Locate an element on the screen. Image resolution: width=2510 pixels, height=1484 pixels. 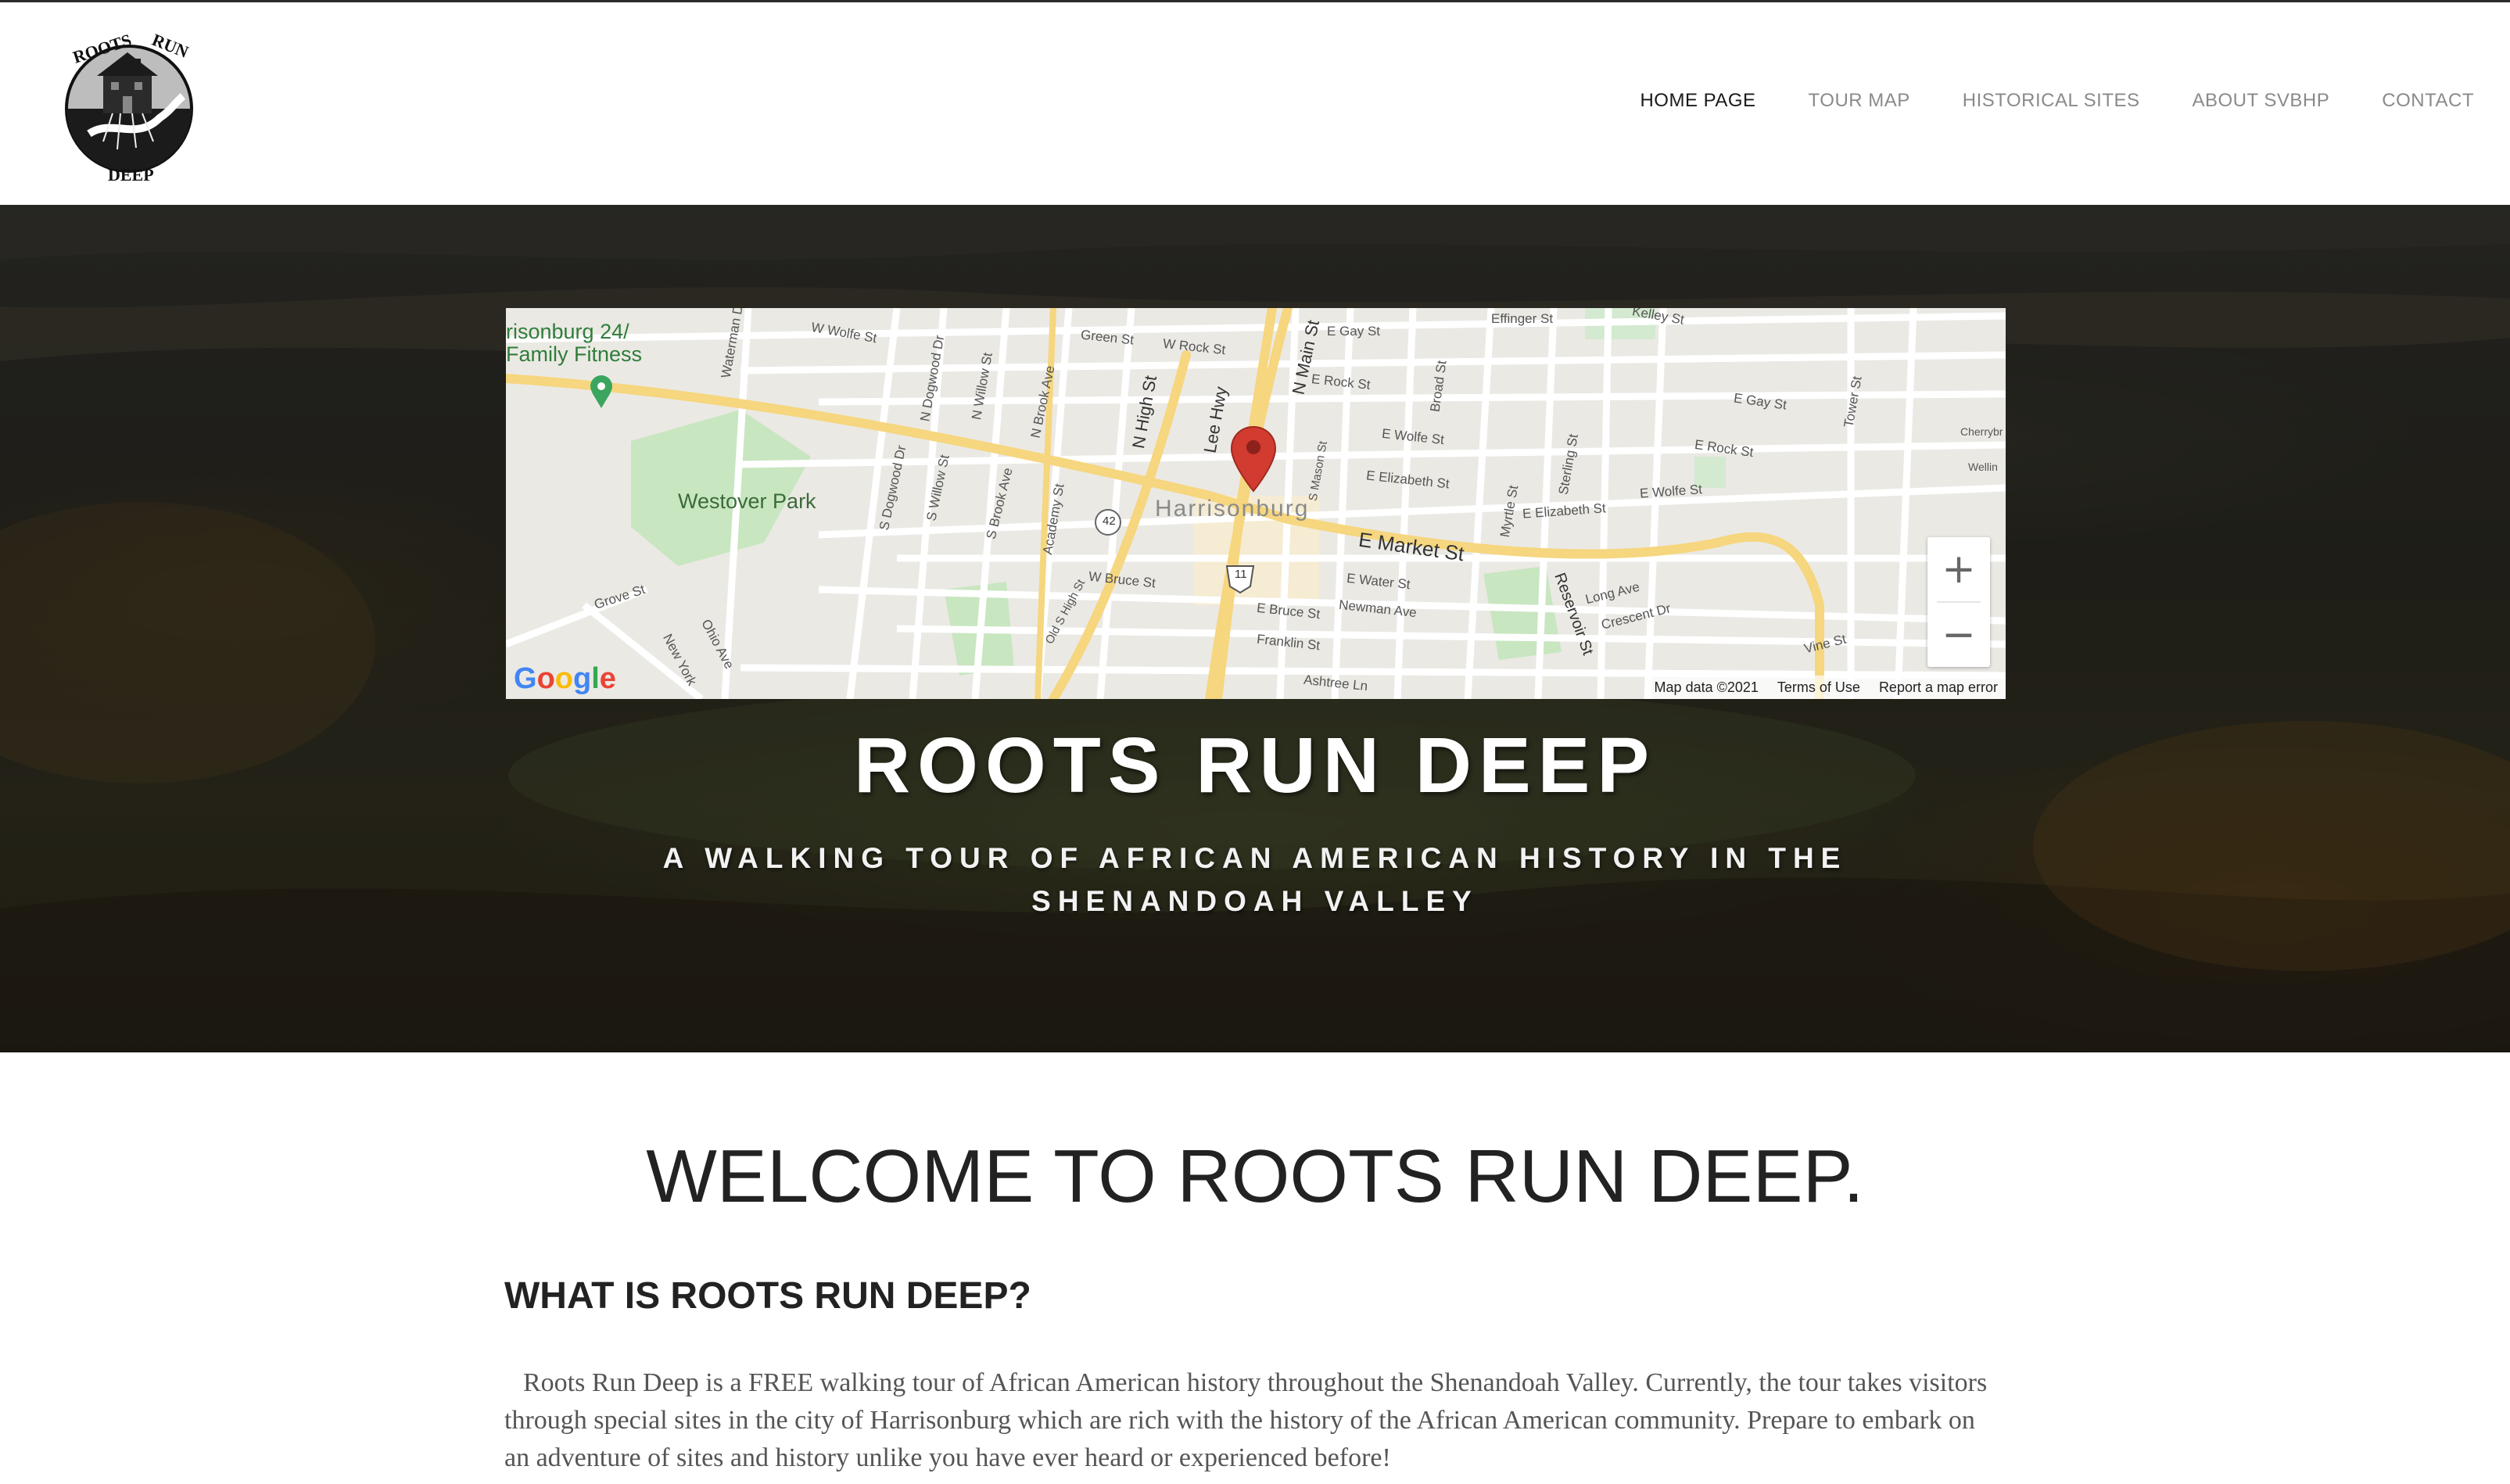
map-zoom-control: + − is located at coordinates (1958, 602).